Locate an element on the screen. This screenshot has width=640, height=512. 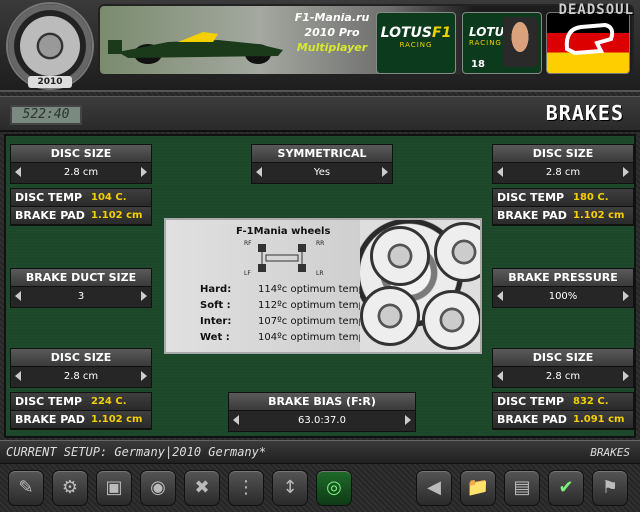
driver-avatar is located at coordinates (520, 42).